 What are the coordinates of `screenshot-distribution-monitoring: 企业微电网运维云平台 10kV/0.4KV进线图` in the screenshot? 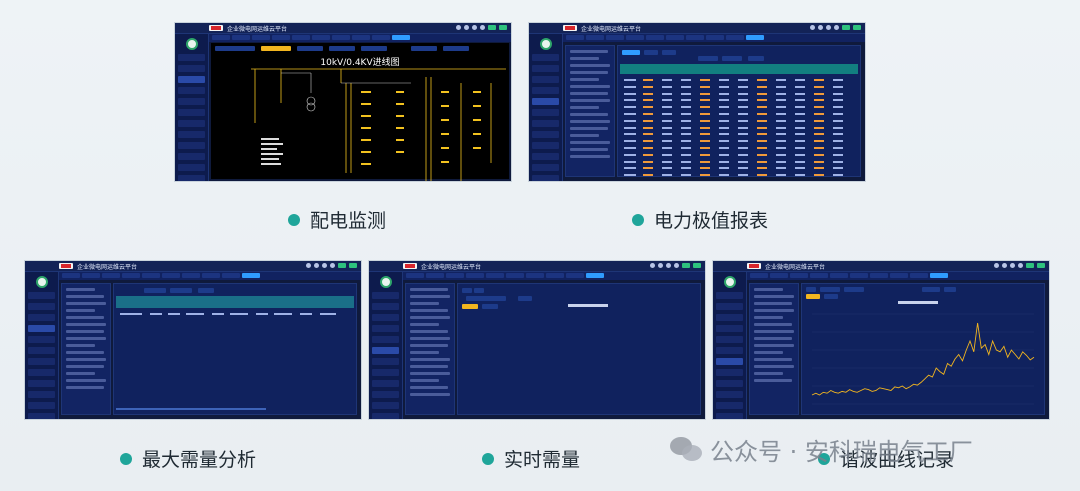 It's located at (343, 102).